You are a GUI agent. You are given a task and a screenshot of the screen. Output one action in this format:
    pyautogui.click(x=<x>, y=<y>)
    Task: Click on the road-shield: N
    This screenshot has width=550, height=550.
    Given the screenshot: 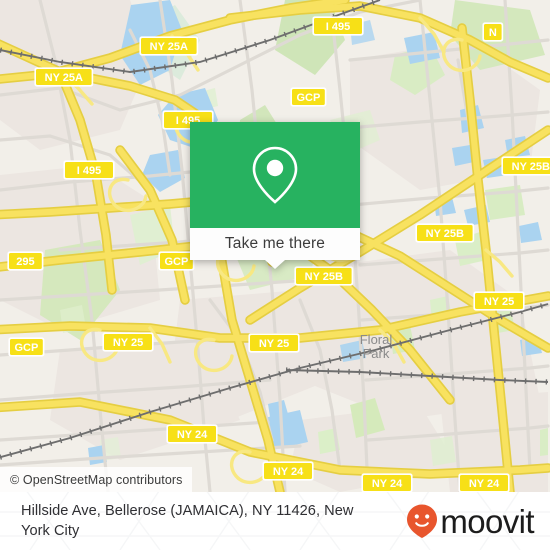 What is the action you would take?
    pyautogui.click(x=493, y=32)
    